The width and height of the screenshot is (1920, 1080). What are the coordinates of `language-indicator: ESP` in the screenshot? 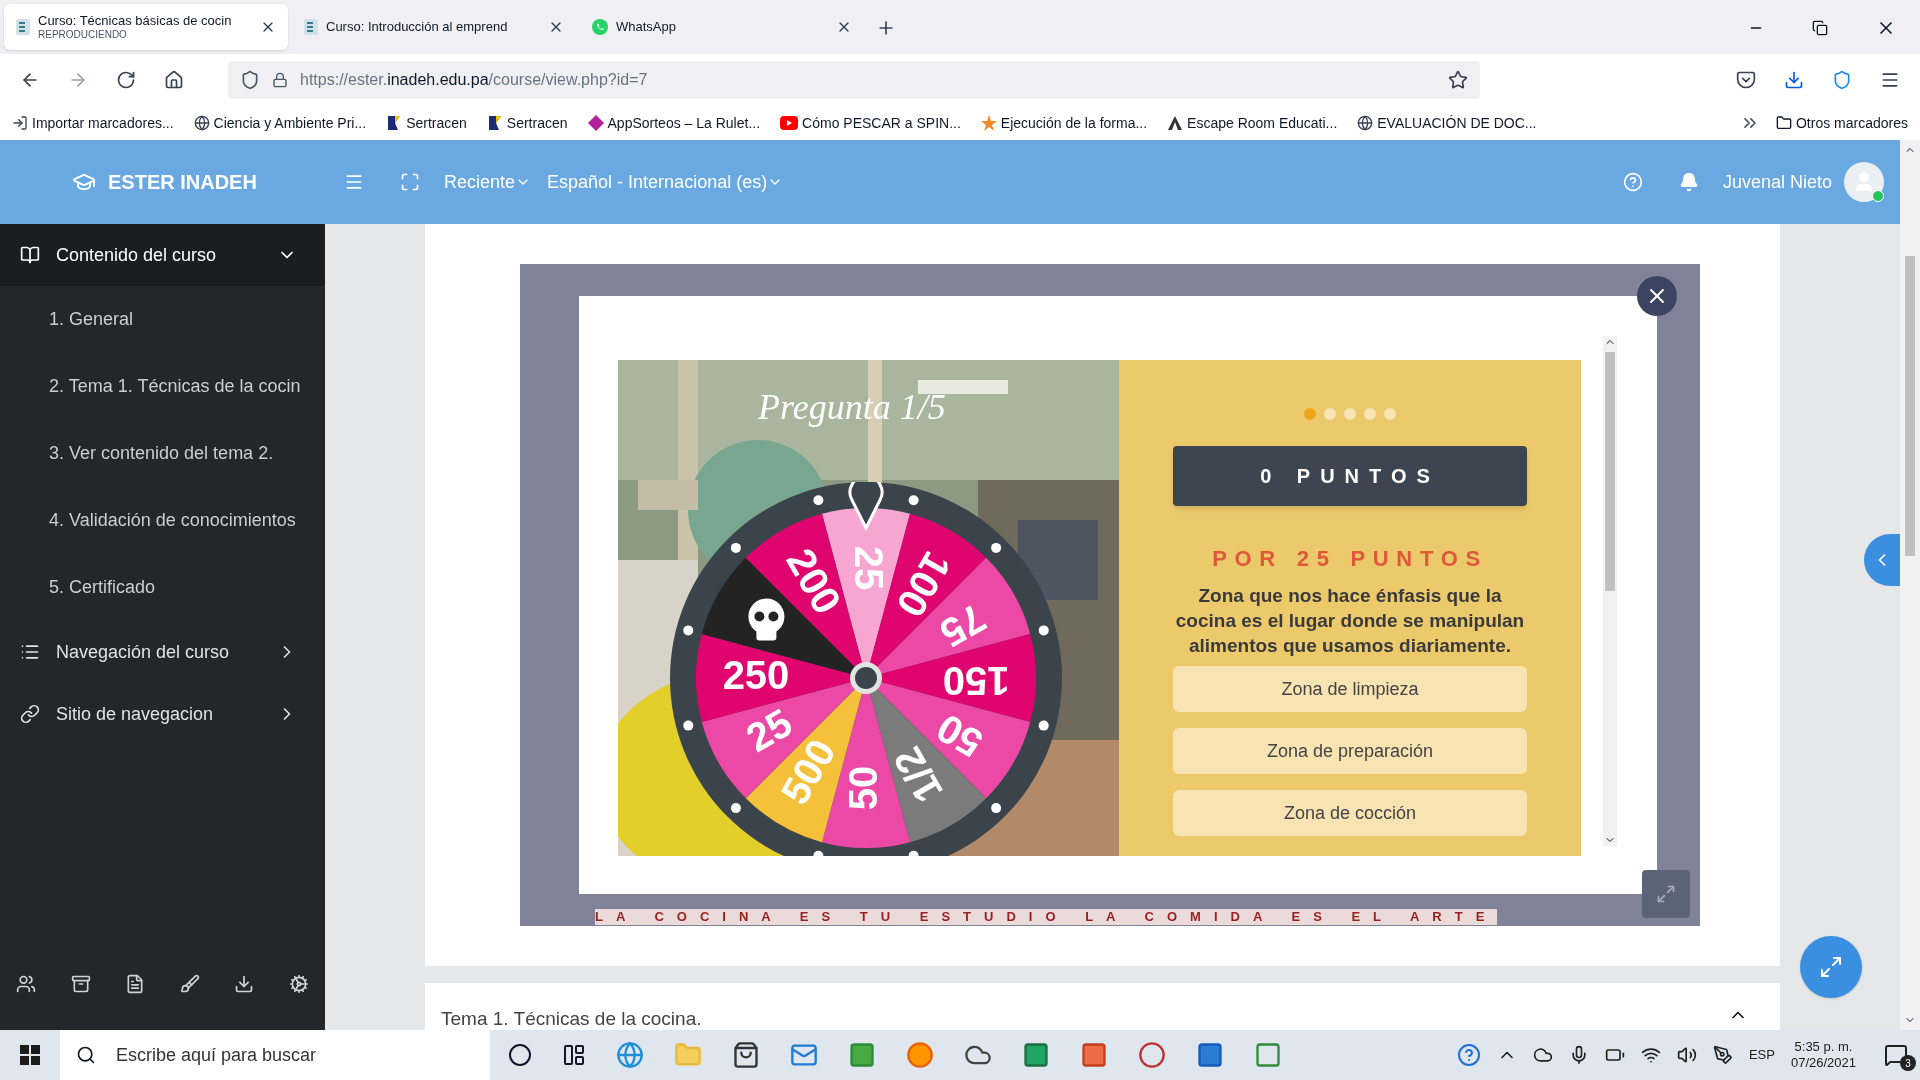 It's located at (1761, 1055).